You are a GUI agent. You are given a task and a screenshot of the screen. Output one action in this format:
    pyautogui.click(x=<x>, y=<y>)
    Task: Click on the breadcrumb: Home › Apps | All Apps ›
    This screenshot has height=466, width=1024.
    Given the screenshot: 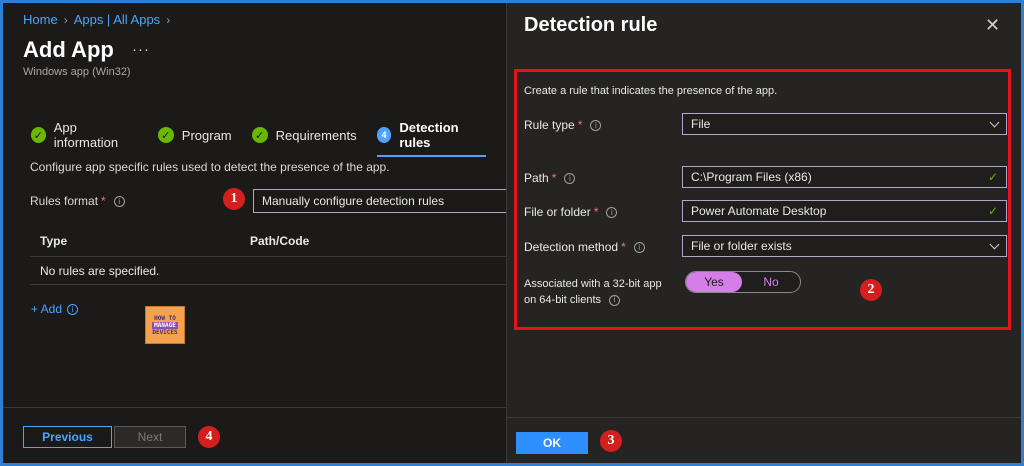 What is the action you would take?
    pyautogui.click(x=96, y=19)
    